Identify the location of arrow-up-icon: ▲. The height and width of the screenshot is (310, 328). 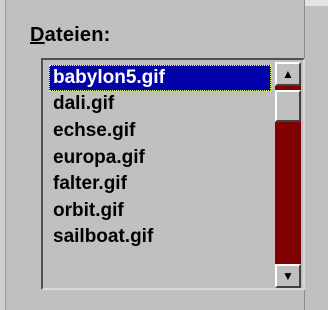
(288, 74).